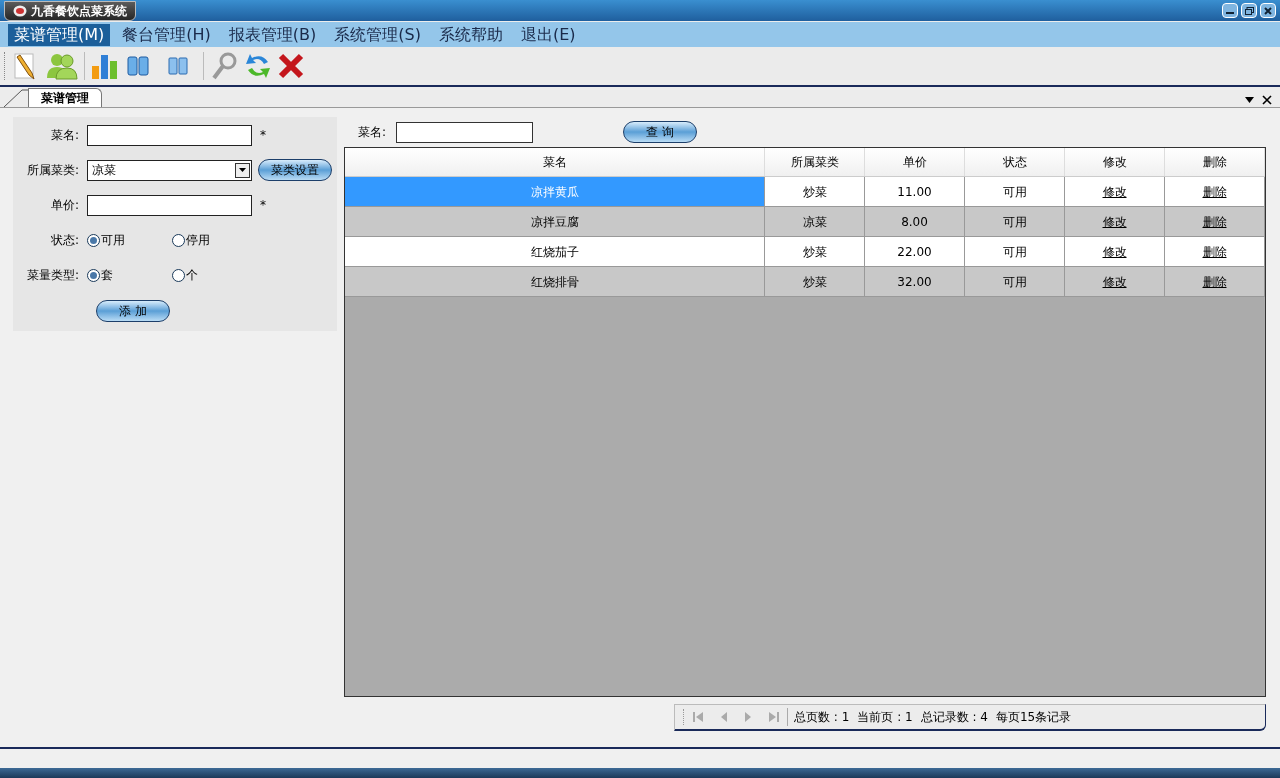  Describe the element at coordinates (169, 170) in the screenshot. I see `category-dropdown: 凉菜` at that location.